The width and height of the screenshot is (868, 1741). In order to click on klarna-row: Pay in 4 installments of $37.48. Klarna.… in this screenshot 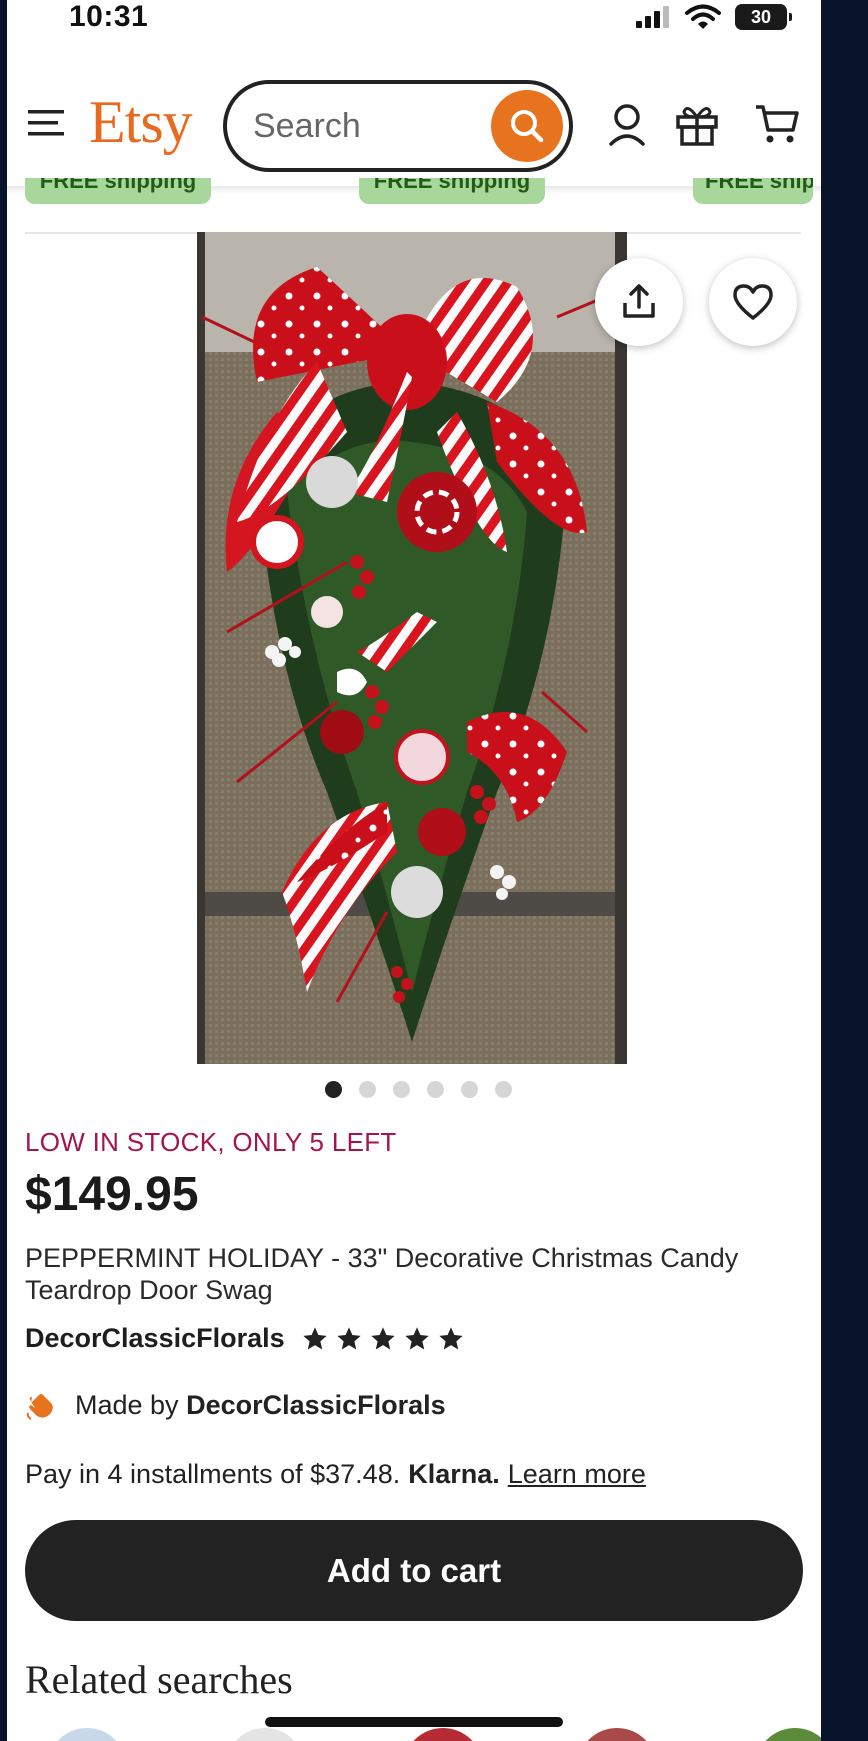, I will do `click(335, 1474)`.